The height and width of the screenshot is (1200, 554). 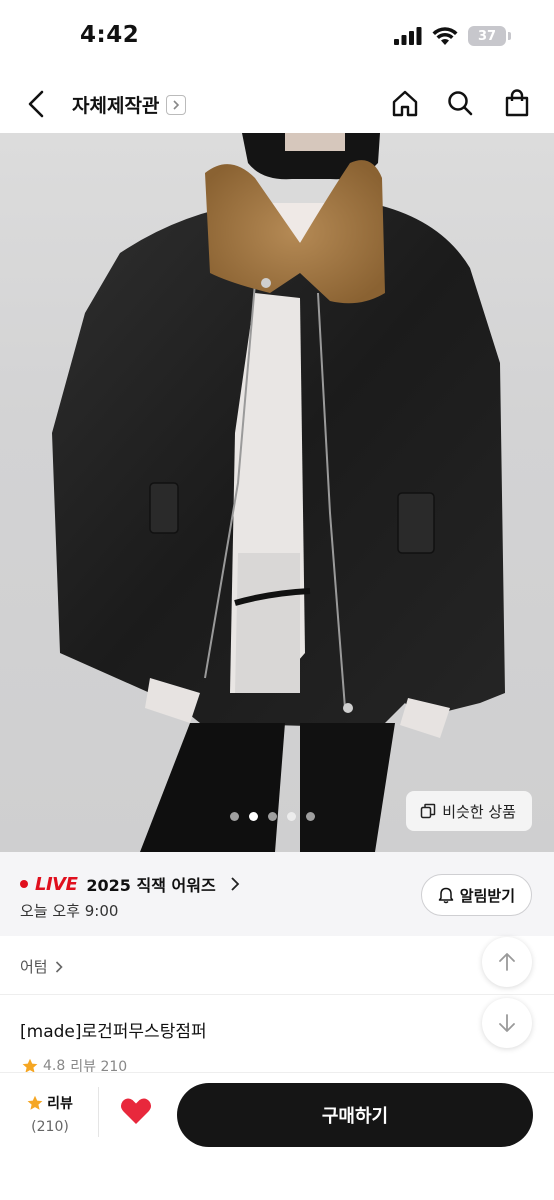 I want to click on status-icons: 37, so click(x=452, y=36).